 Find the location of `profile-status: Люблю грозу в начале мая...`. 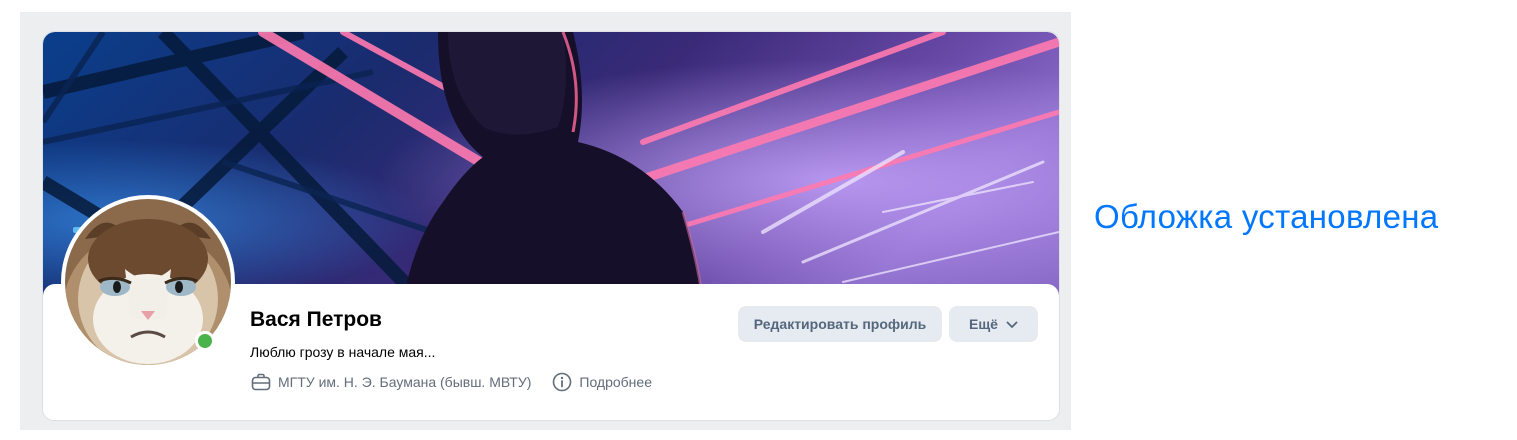

profile-status: Люблю грозу в начале мая... is located at coordinates (342, 352).